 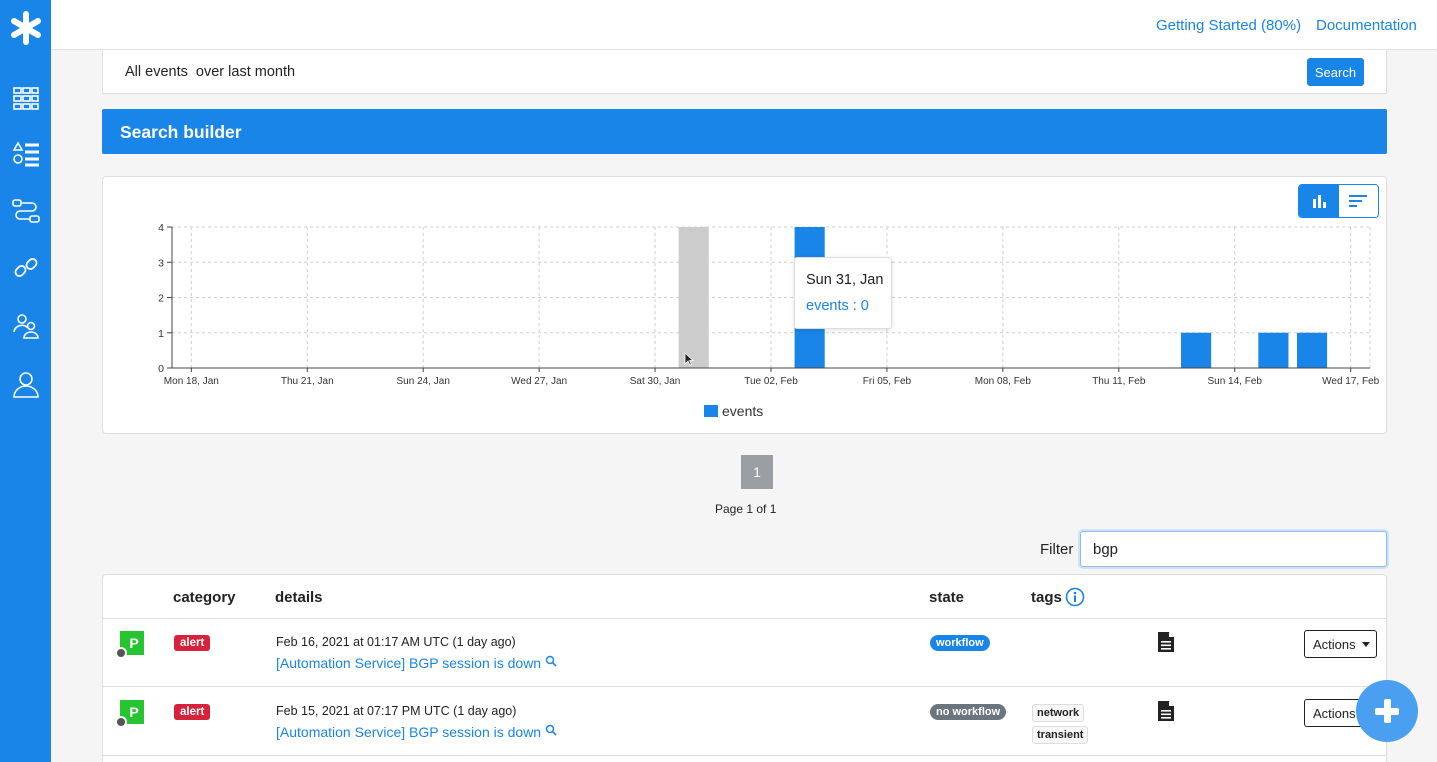 I want to click on chart-legend: events, so click(x=733, y=411).